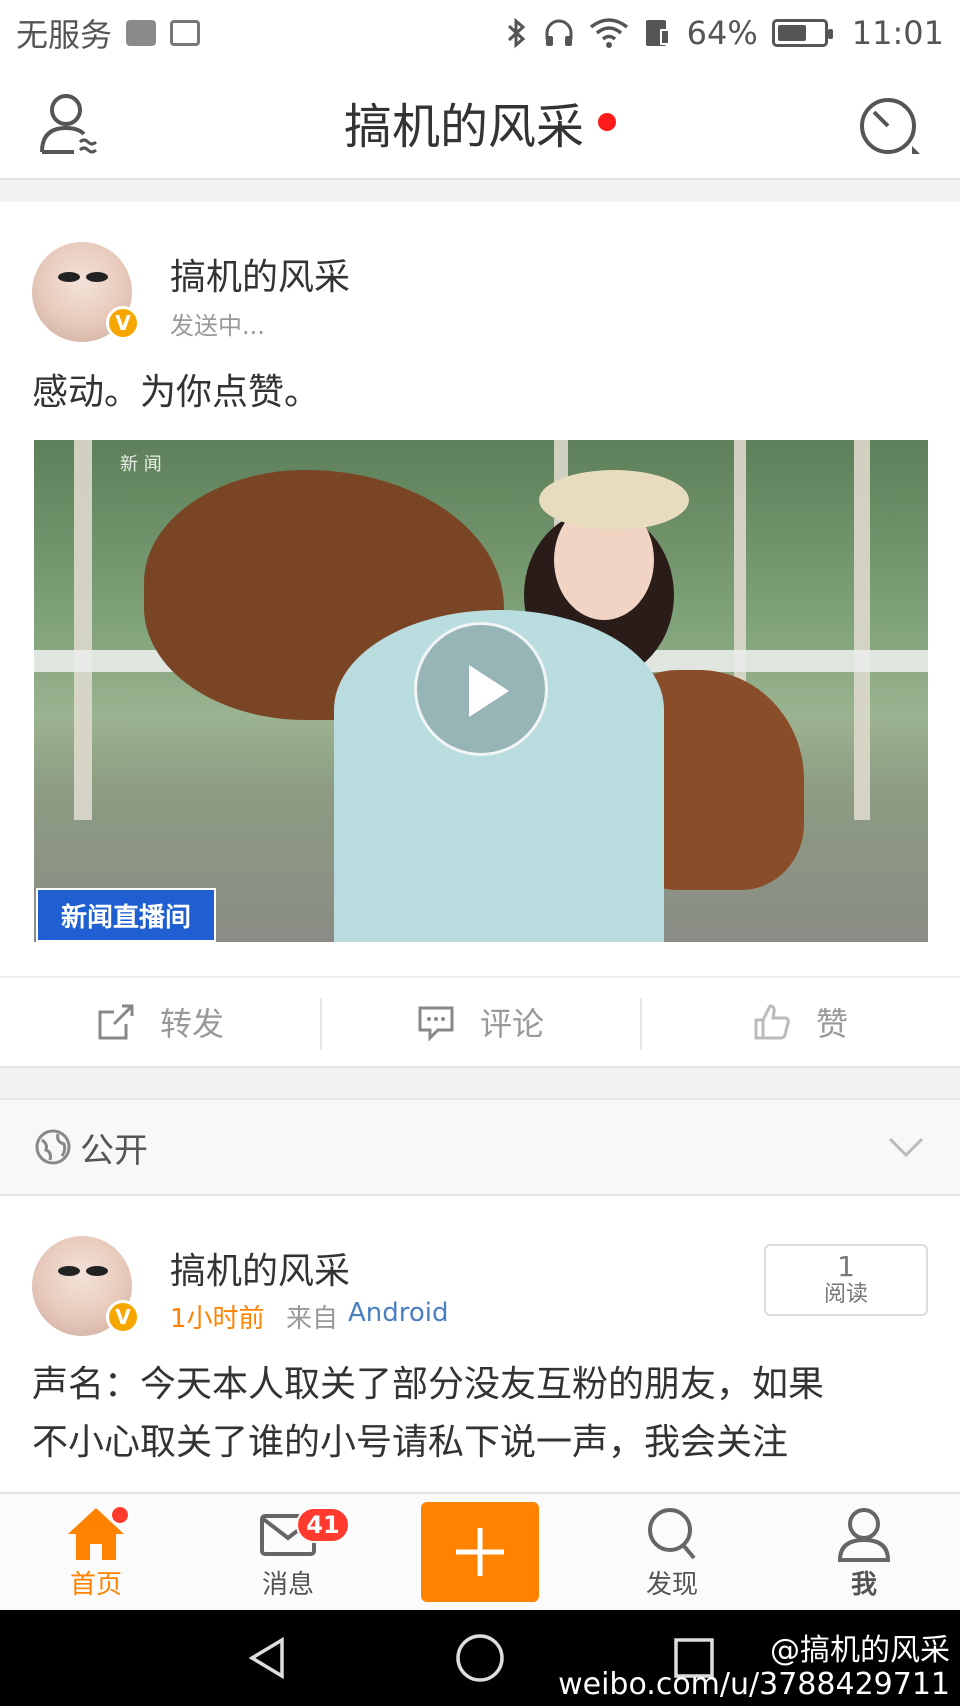 The height and width of the screenshot is (1706, 960). What do you see at coordinates (614, 500) in the screenshot?
I see `video-hat` at bounding box center [614, 500].